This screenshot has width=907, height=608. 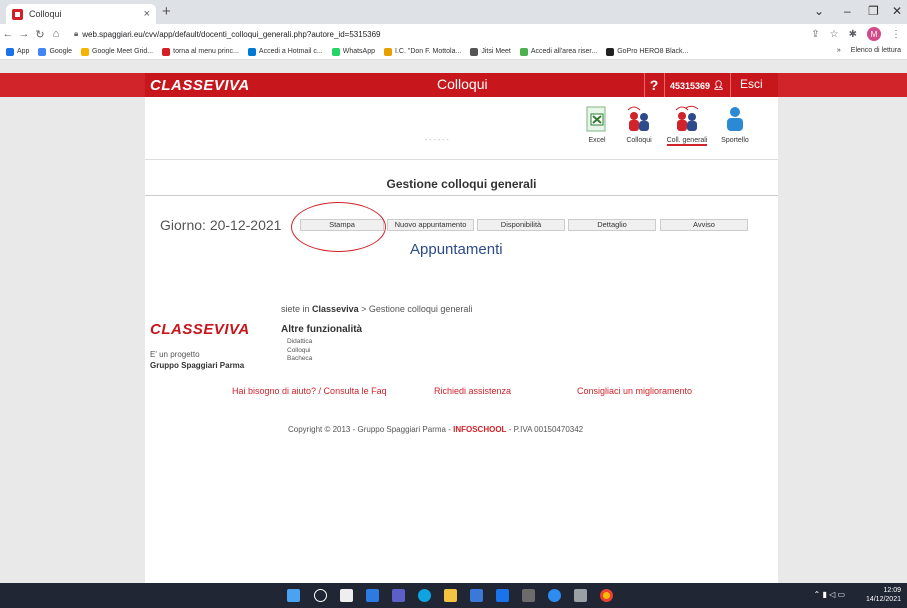 What do you see at coordinates (450, 595) in the screenshot?
I see `file-explorer-icon` at bounding box center [450, 595].